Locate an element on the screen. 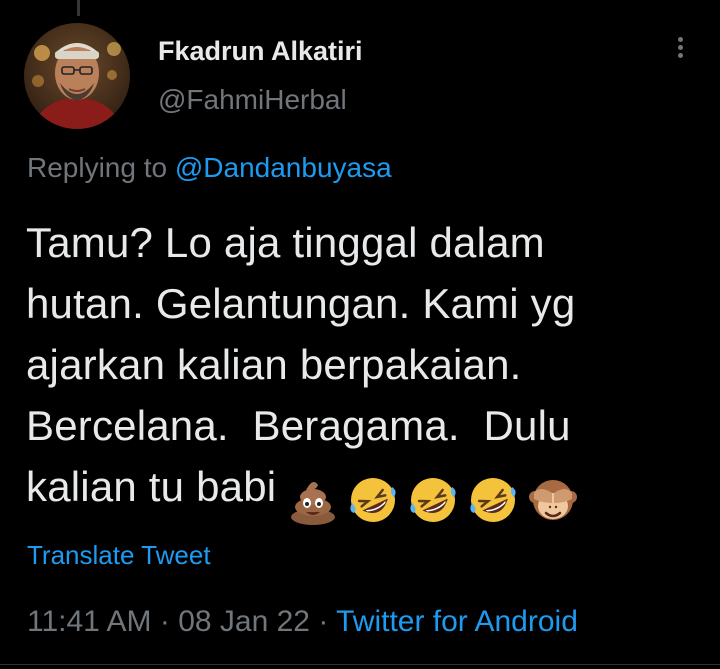 The height and width of the screenshot is (669, 720). emoji-row is located at coordinates (436, 496).